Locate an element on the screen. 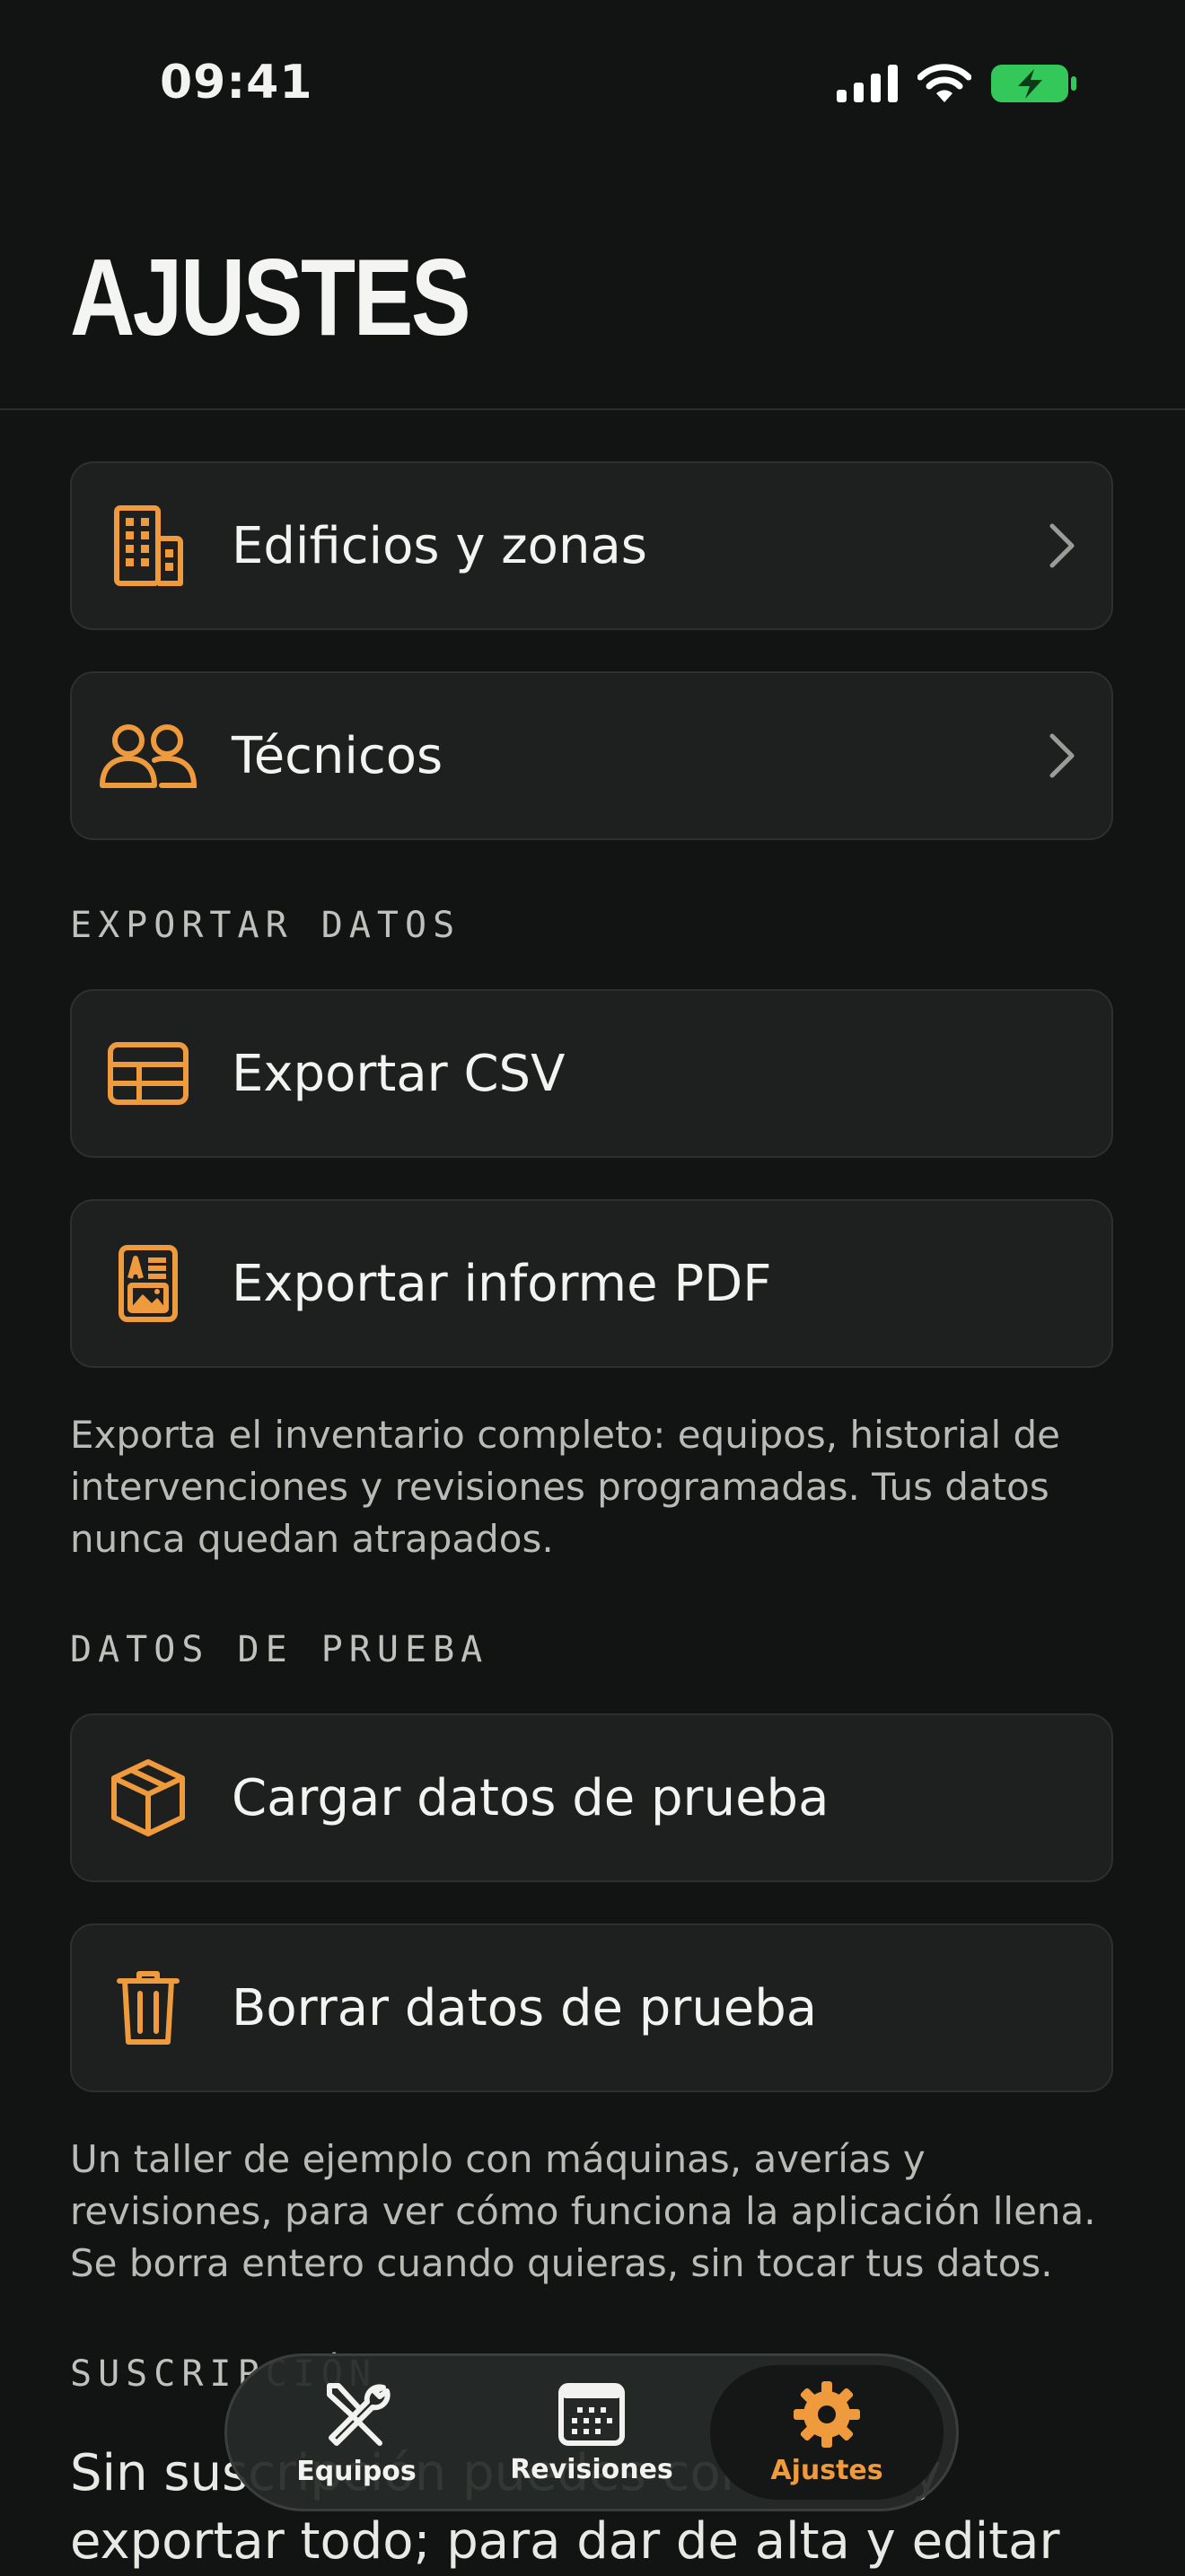 Image resolution: width=1185 pixels, height=2576 pixels. export-pdf-row: Exportar informe PDF is located at coordinates (591, 1283).